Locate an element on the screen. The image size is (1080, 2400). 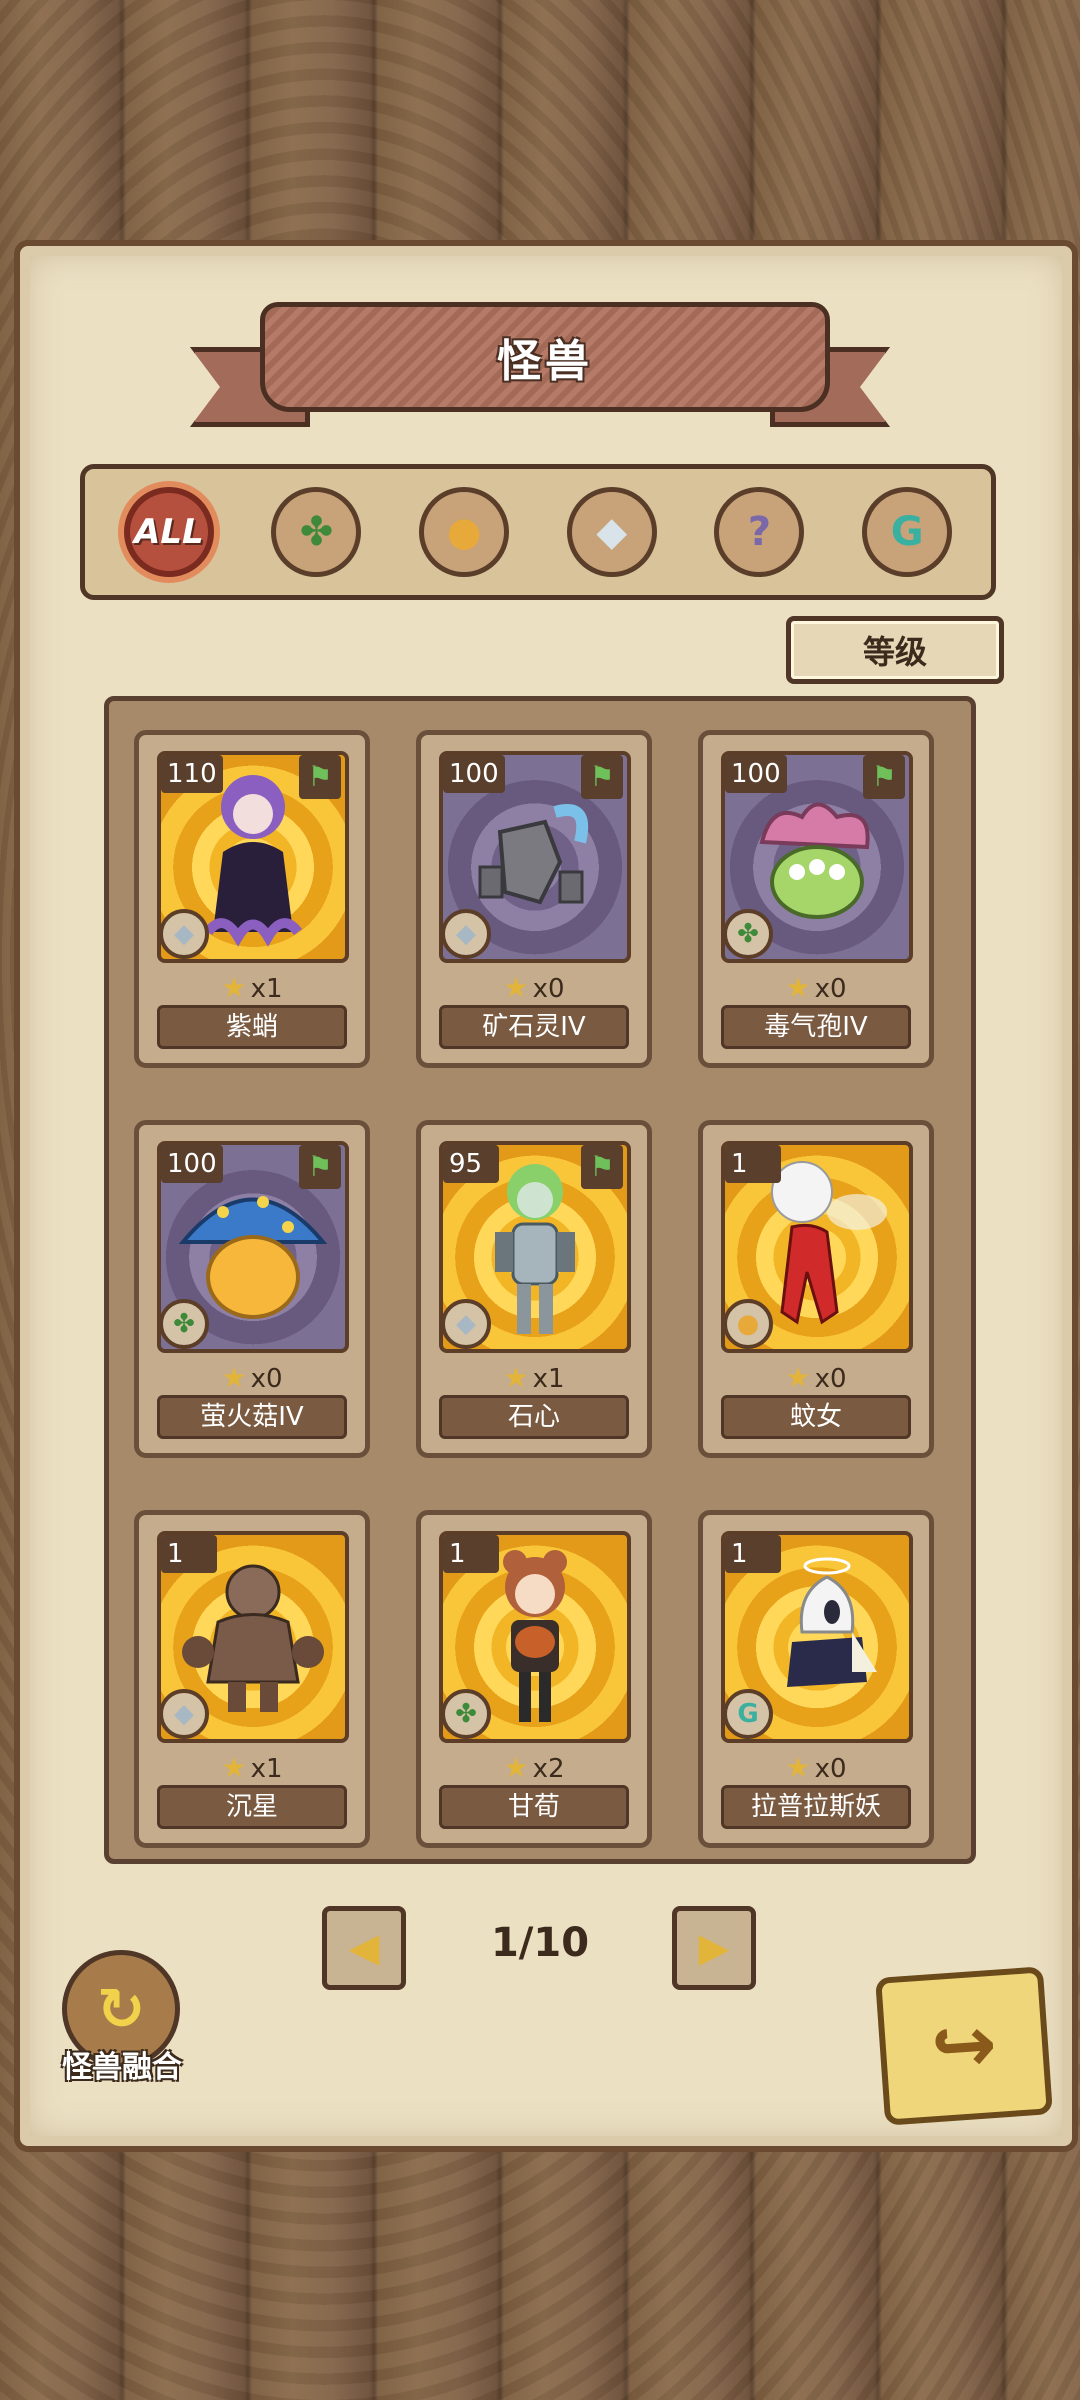
sort-level-button: 等级 is located at coordinates (895, 650).